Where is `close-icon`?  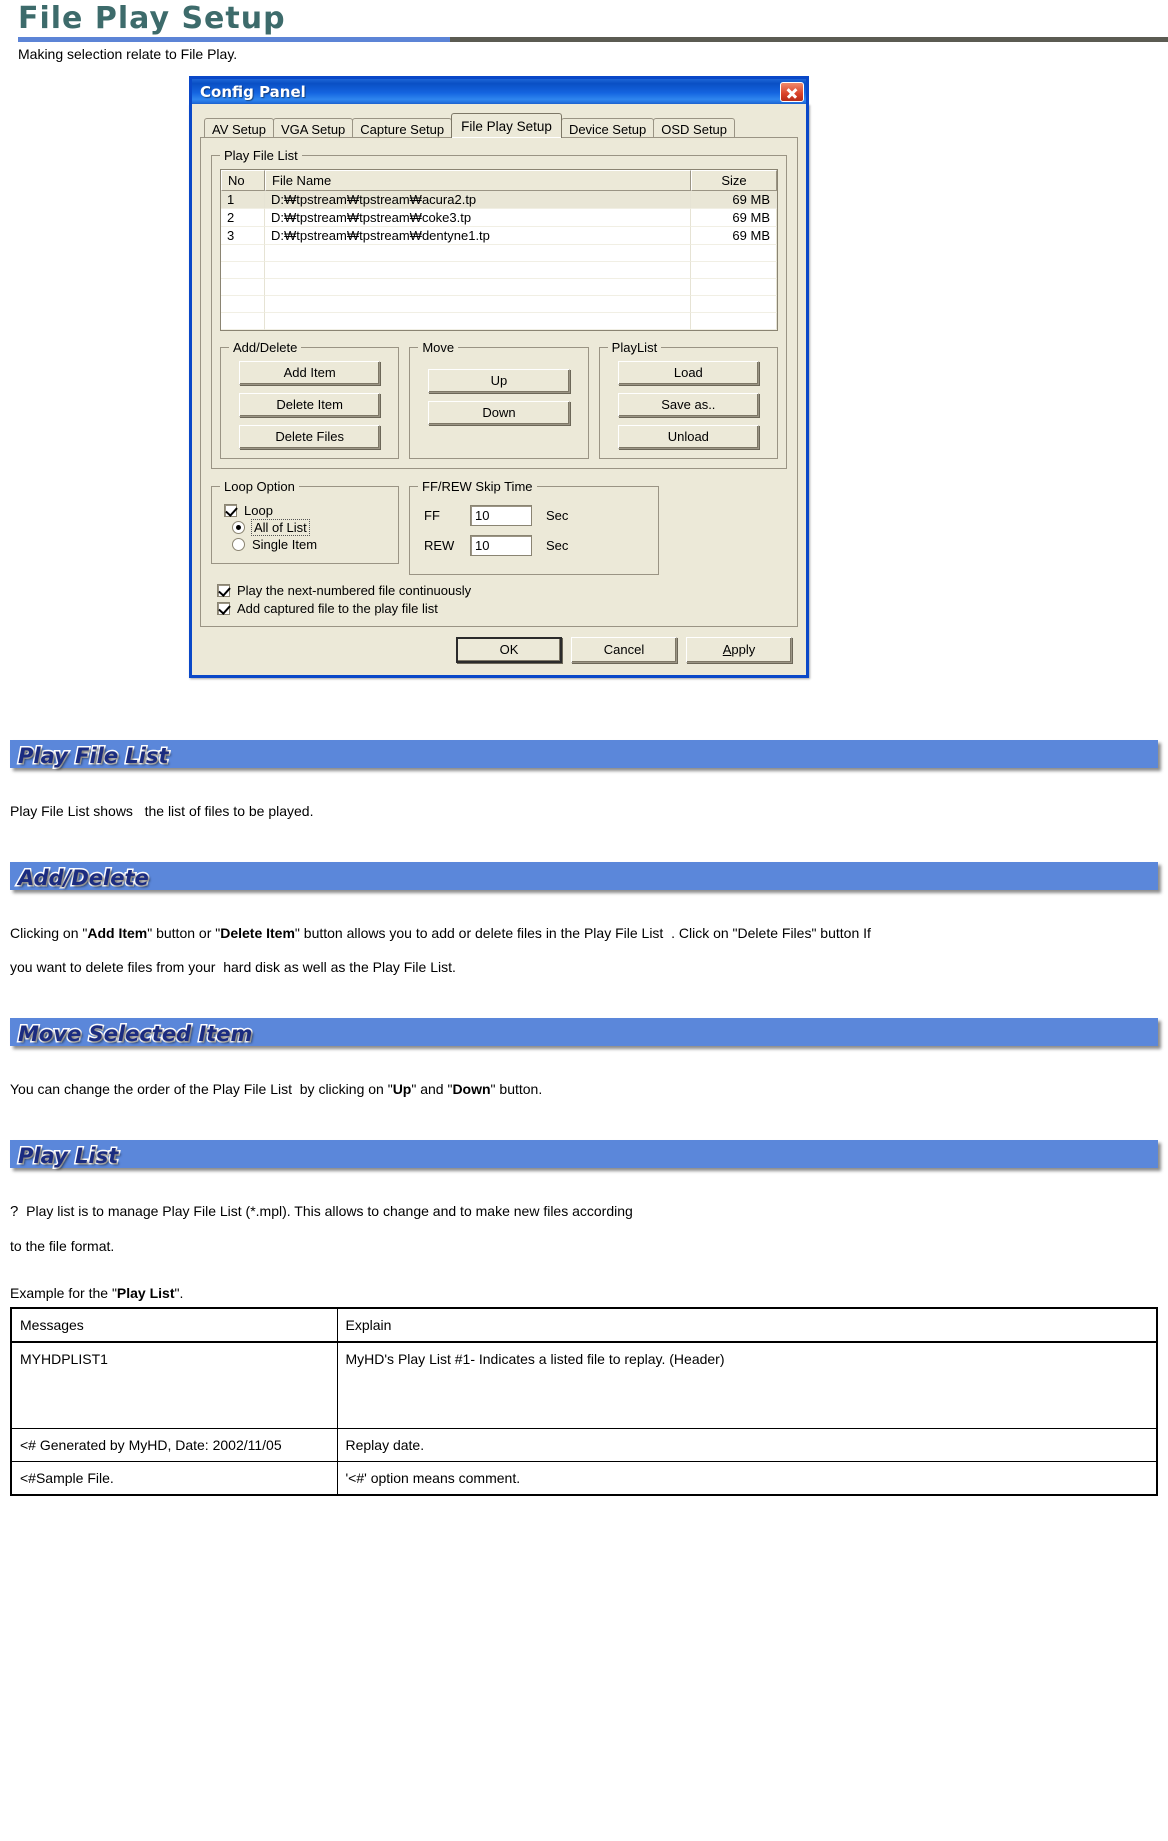
close-icon is located at coordinates (792, 91).